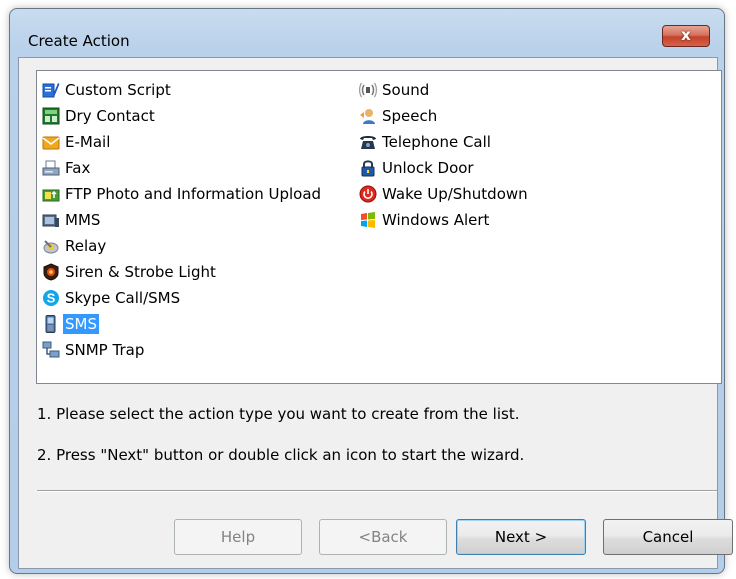  Describe the element at coordinates (51, 90) in the screenshot. I see `script-icon` at that location.